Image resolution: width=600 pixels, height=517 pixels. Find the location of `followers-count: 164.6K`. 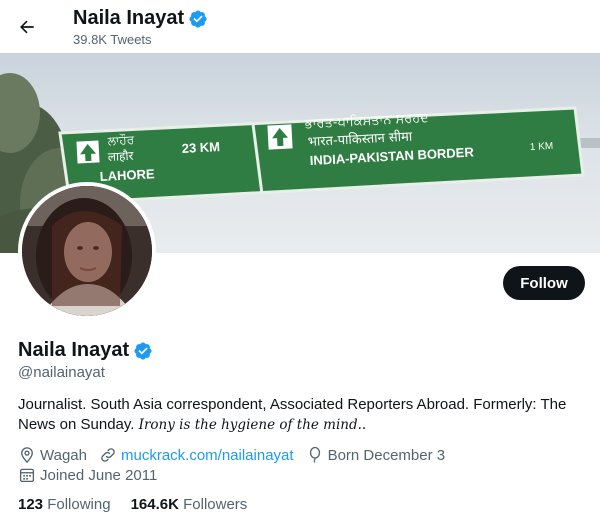

followers-count: 164.6K is located at coordinates (154, 504).